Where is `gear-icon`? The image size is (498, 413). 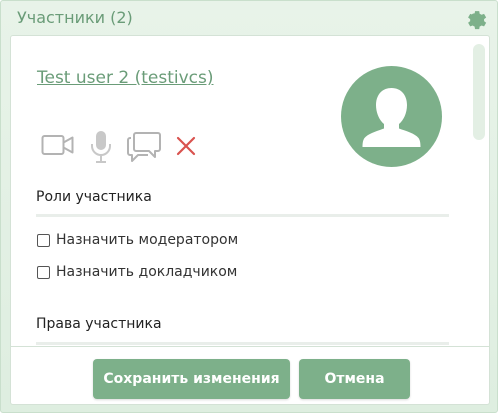
gear-icon is located at coordinates (475, 18).